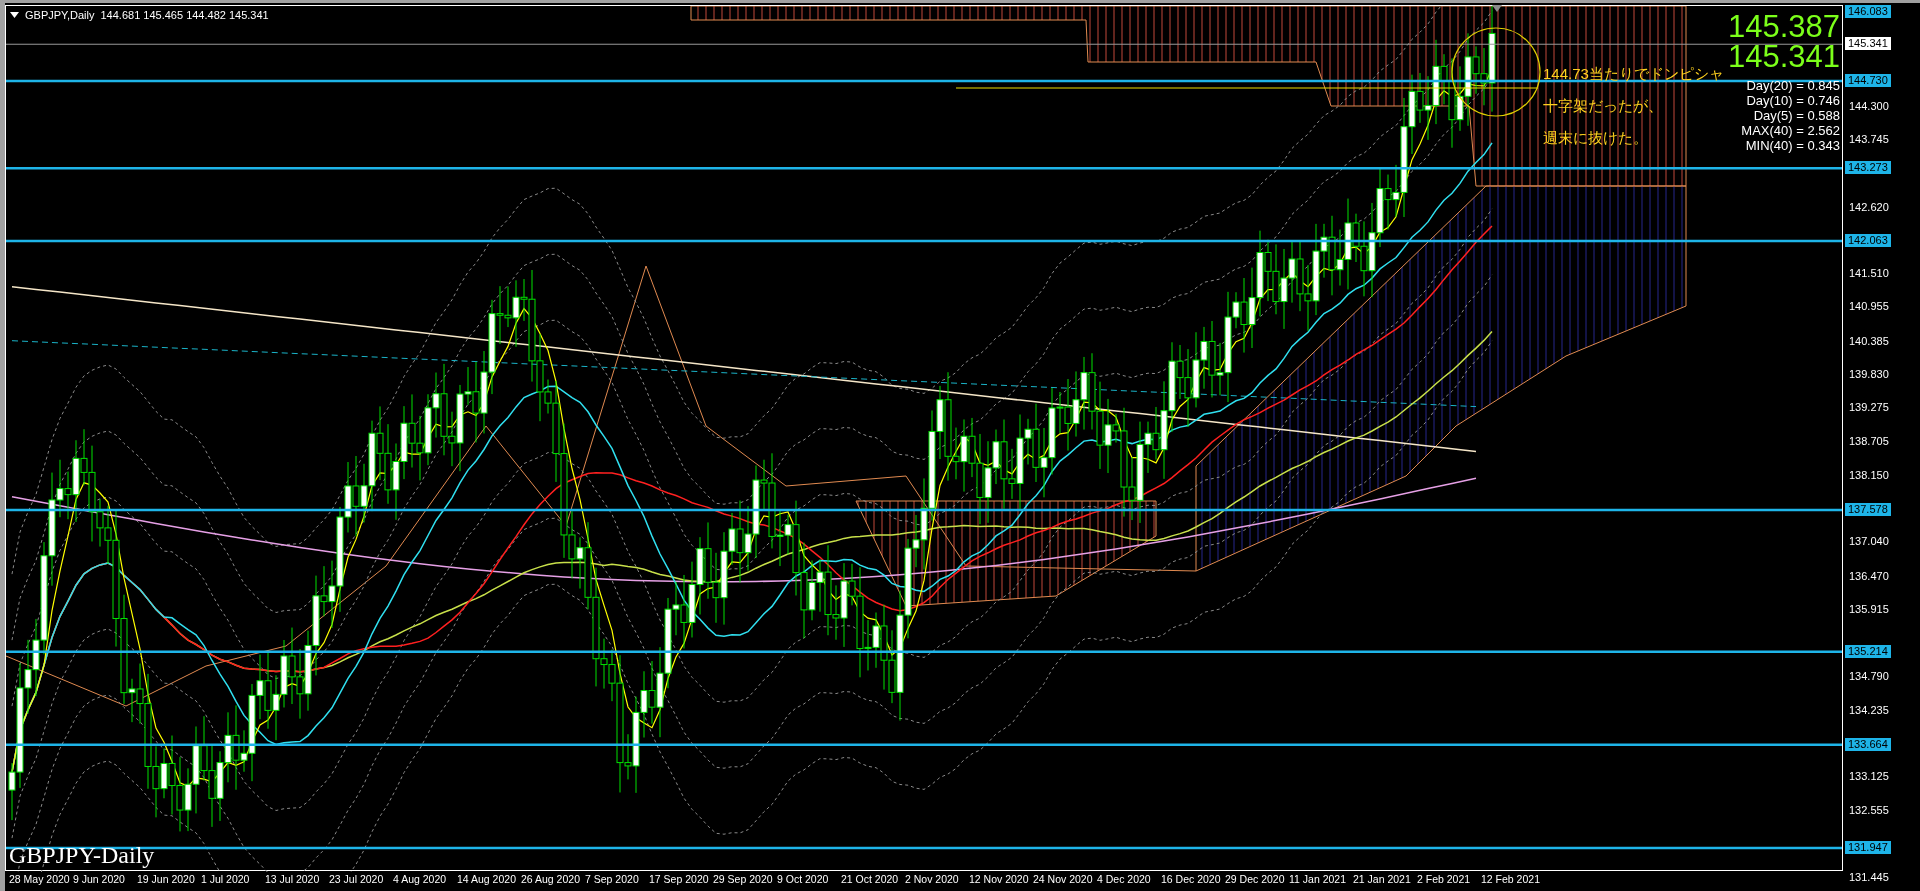 The image size is (1920, 891). What do you see at coordinates (1868, 744) in the screenshot?
I see `price-level-label: 133.664` at bounding box center [1868, 744].